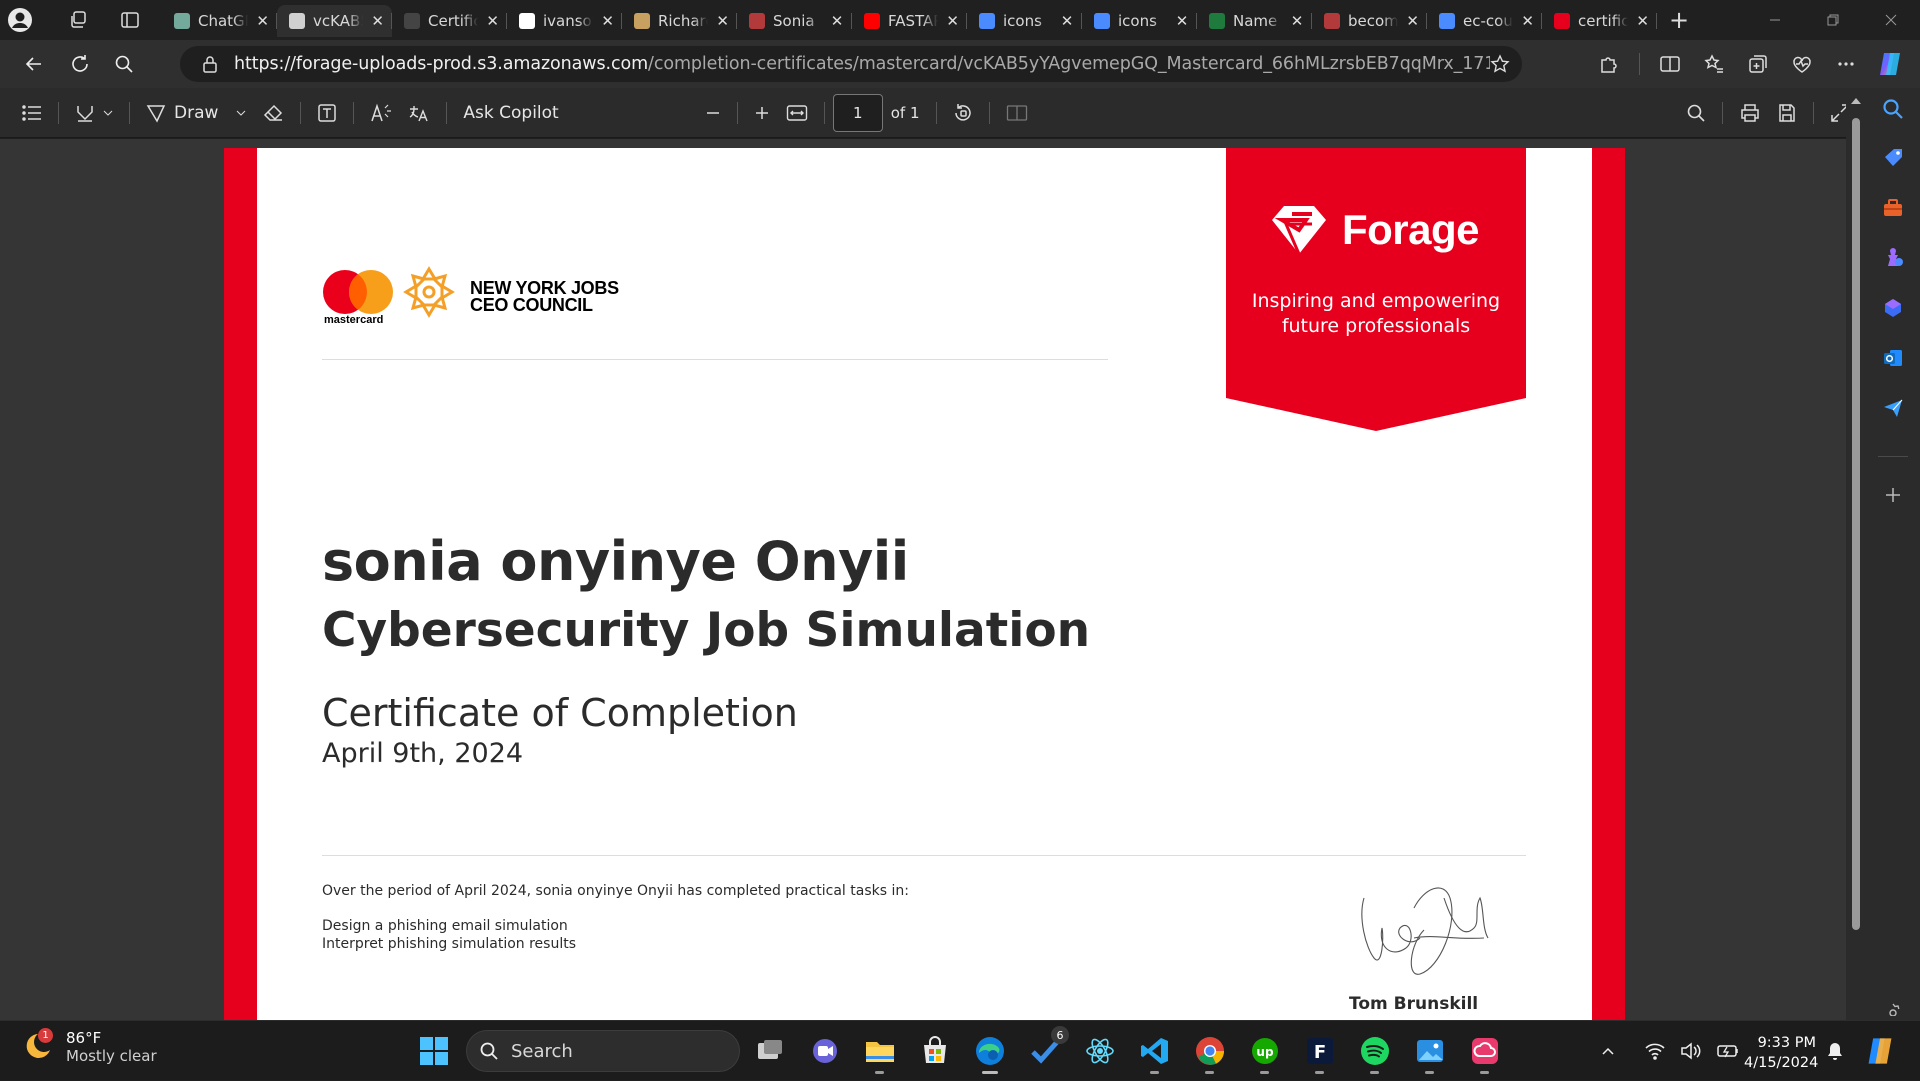 The image size is (1920, 1081). Describe the element at coordinates (1893, 158) in the screenshot. I see `sidebar-shopping-button` at that location.